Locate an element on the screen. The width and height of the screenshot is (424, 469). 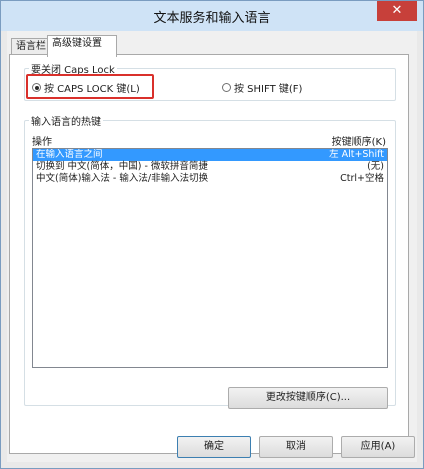
tab-label: 语言栏 is located at coordinates (31, 46).